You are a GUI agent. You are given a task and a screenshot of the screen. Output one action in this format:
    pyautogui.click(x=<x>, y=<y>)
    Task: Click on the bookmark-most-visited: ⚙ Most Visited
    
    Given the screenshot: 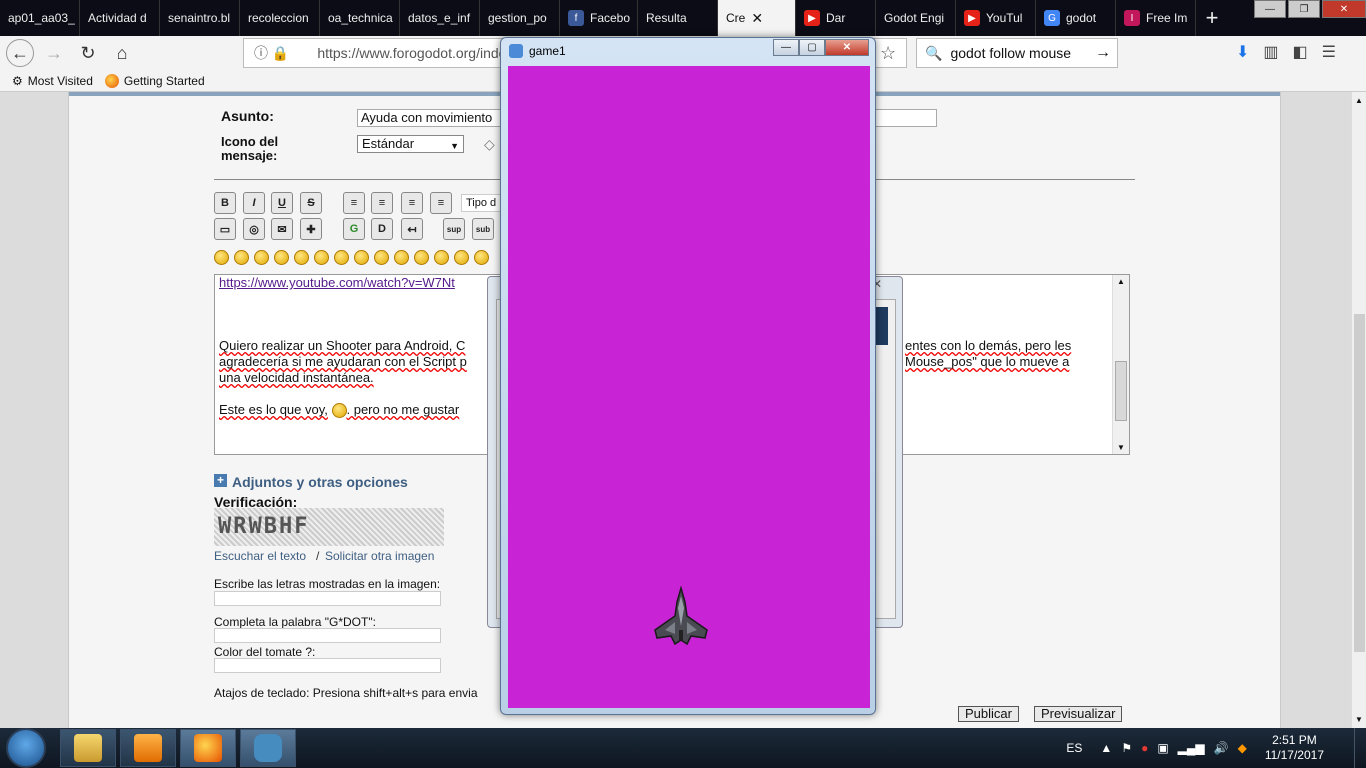 What is the action you would take?
    pyautogui.click(x=52, y=81)
    